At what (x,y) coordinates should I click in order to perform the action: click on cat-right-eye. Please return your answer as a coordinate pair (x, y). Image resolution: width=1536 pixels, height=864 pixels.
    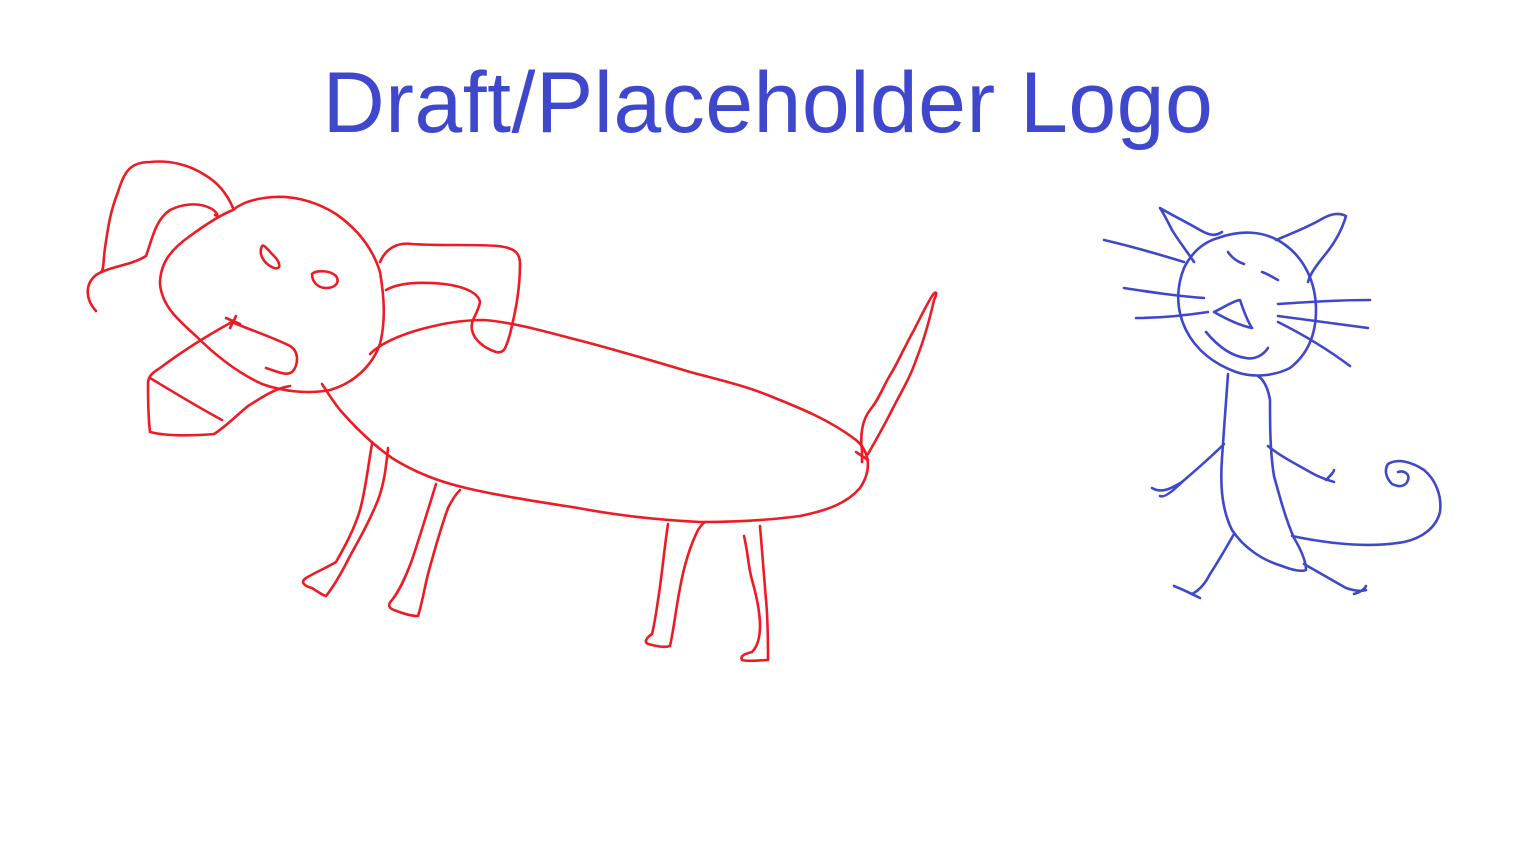
    Looking at the image, I should click on (1270, 276).